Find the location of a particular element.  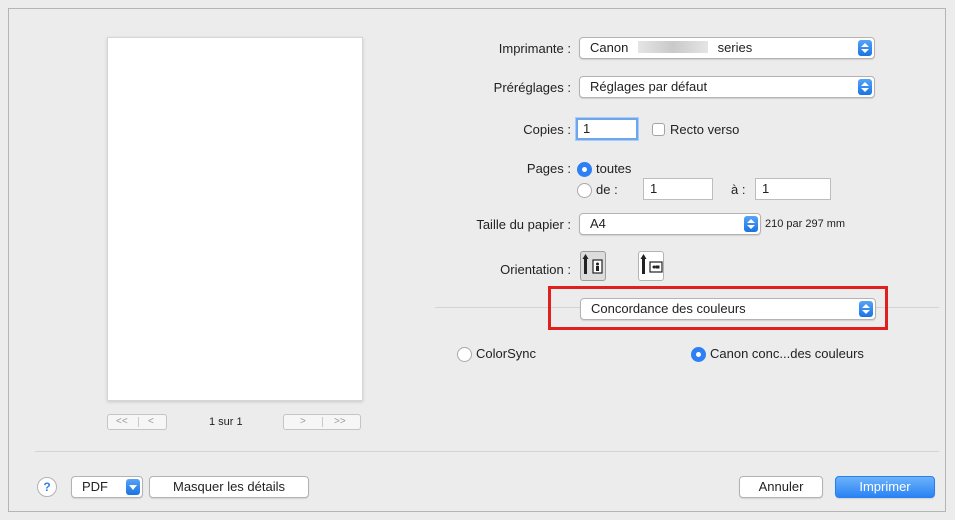

colorsync-radio is located at coordinates (464, 354).